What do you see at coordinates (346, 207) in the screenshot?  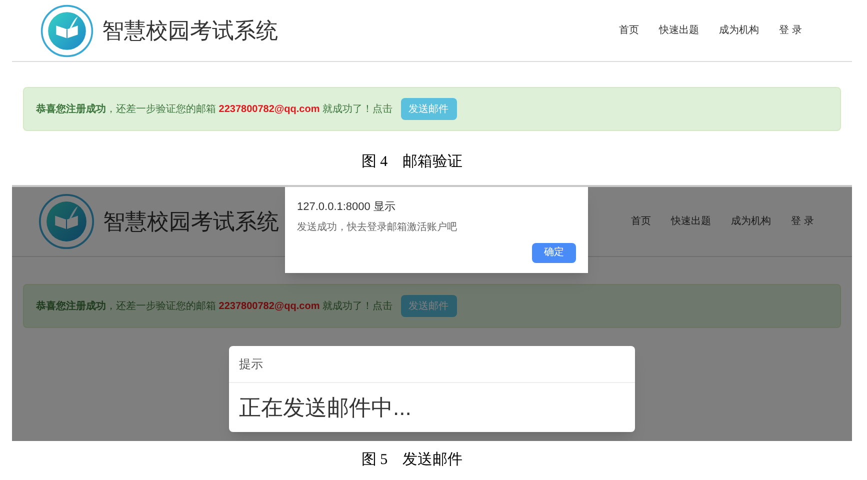 I see `dialog-title: 127.0.0.1:8000 显示` at bounding box center [346, 207].